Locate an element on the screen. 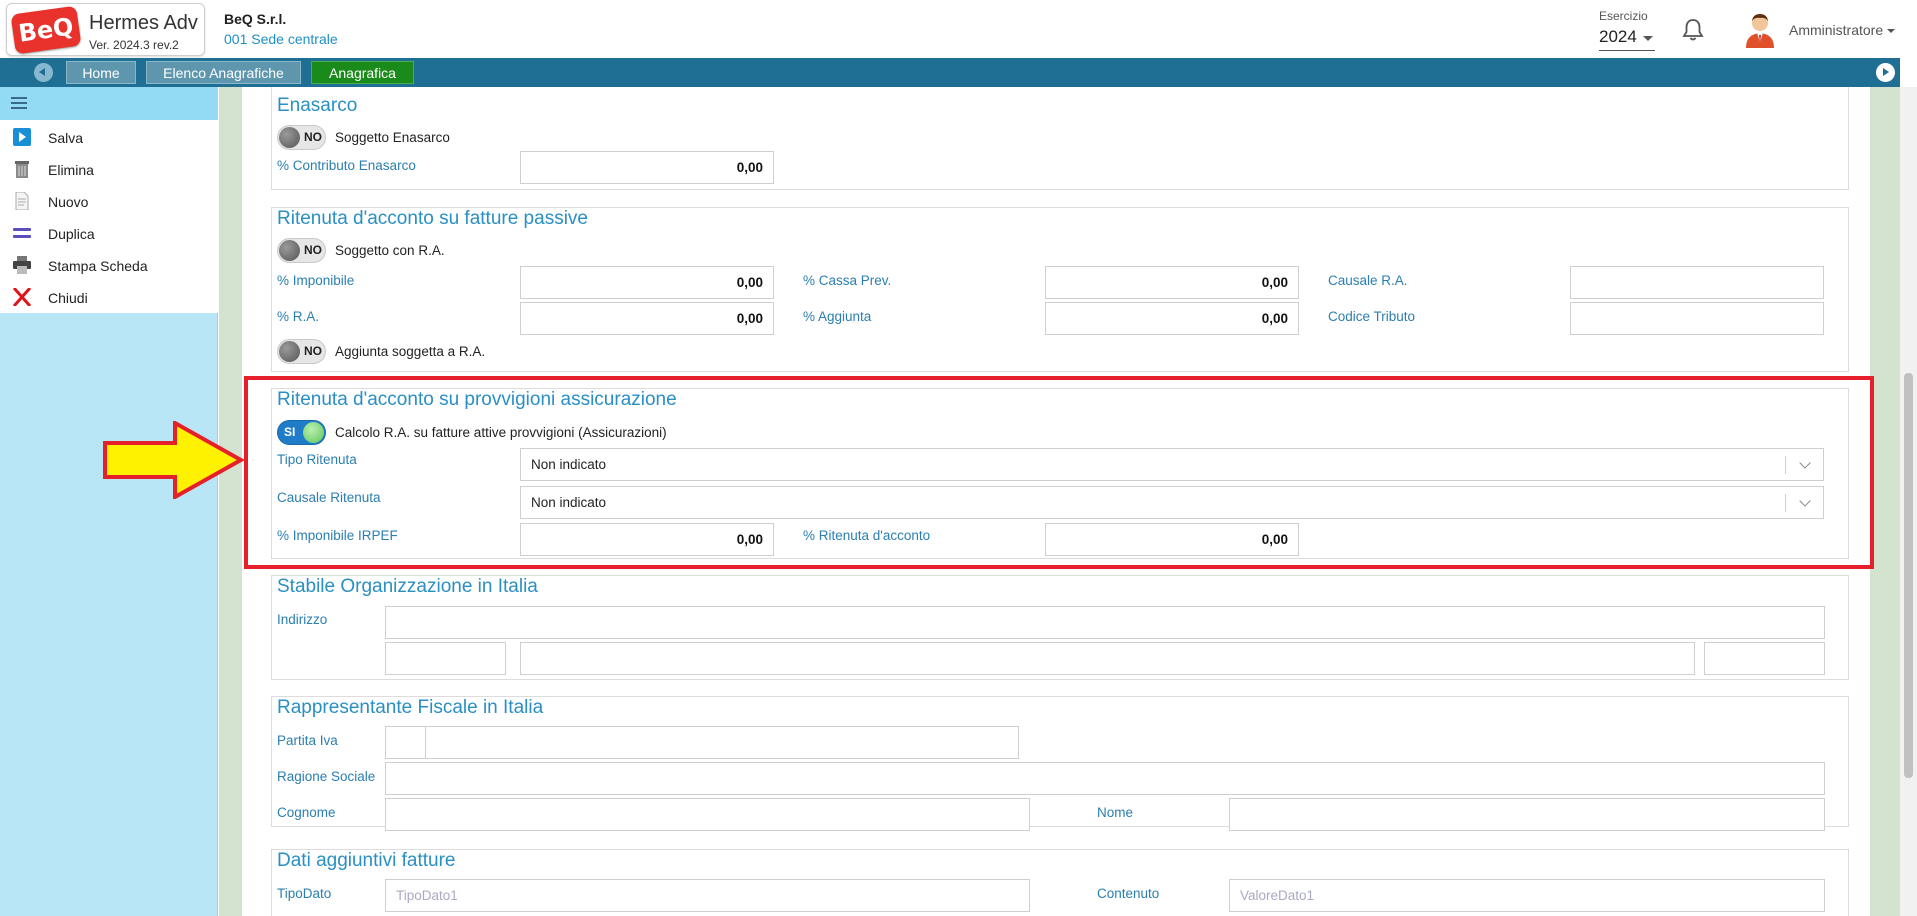 The width and height of the screenshot is (1917, 916). app-logo-box: BeQ Hermes Adv Ver. 2024.3 rev.2 is located at coordinates (105, 29).